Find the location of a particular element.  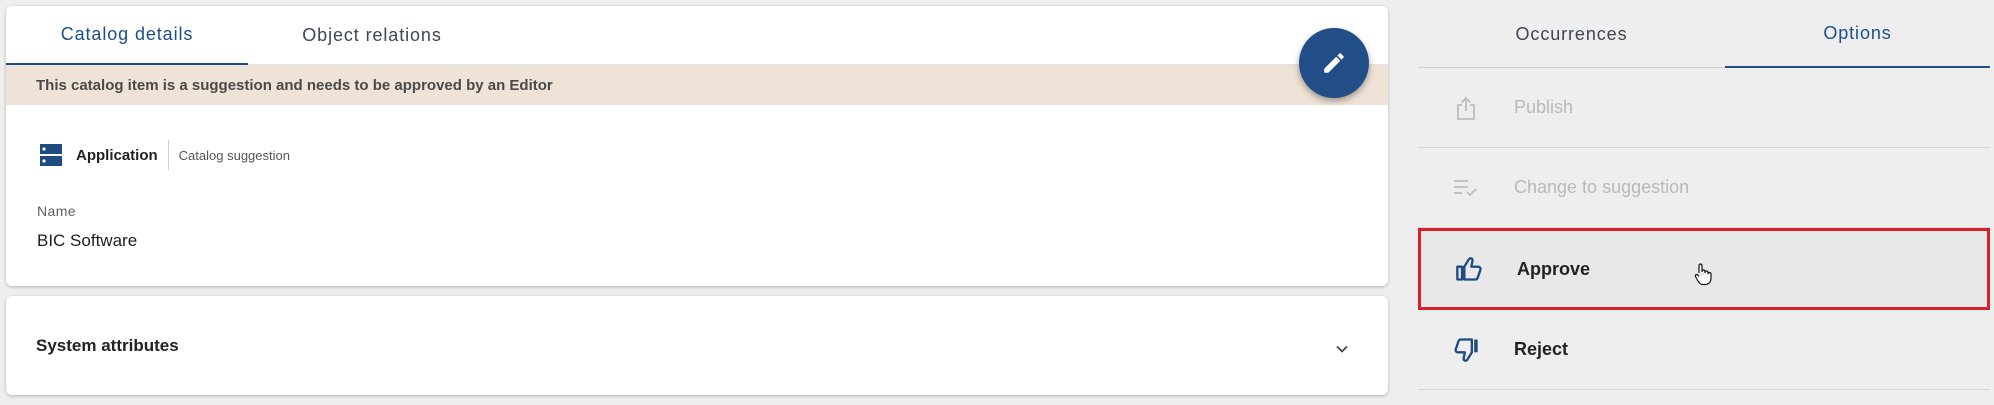

option-change-to-suggestion: Change to suggestion is located at coordinates (1704, 188).